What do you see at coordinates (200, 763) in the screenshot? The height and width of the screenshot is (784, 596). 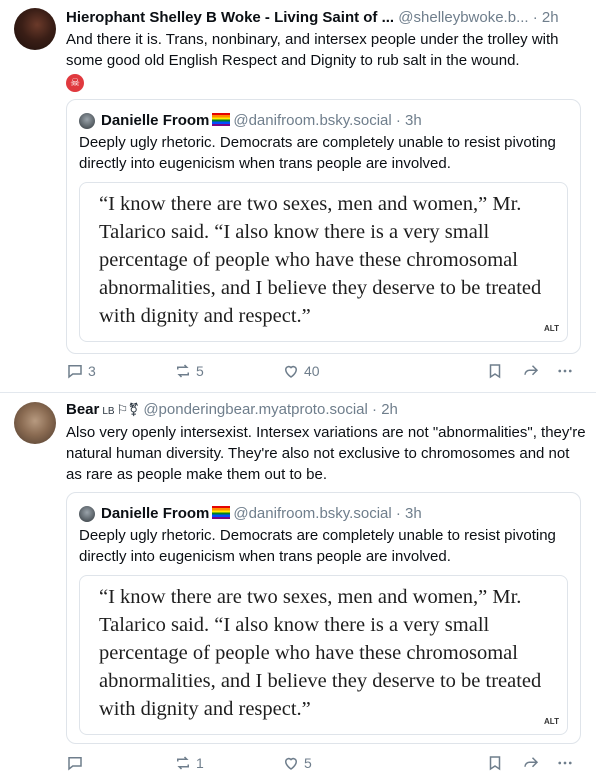 I see `repost-count: 1` at bounding box center [200, 763].